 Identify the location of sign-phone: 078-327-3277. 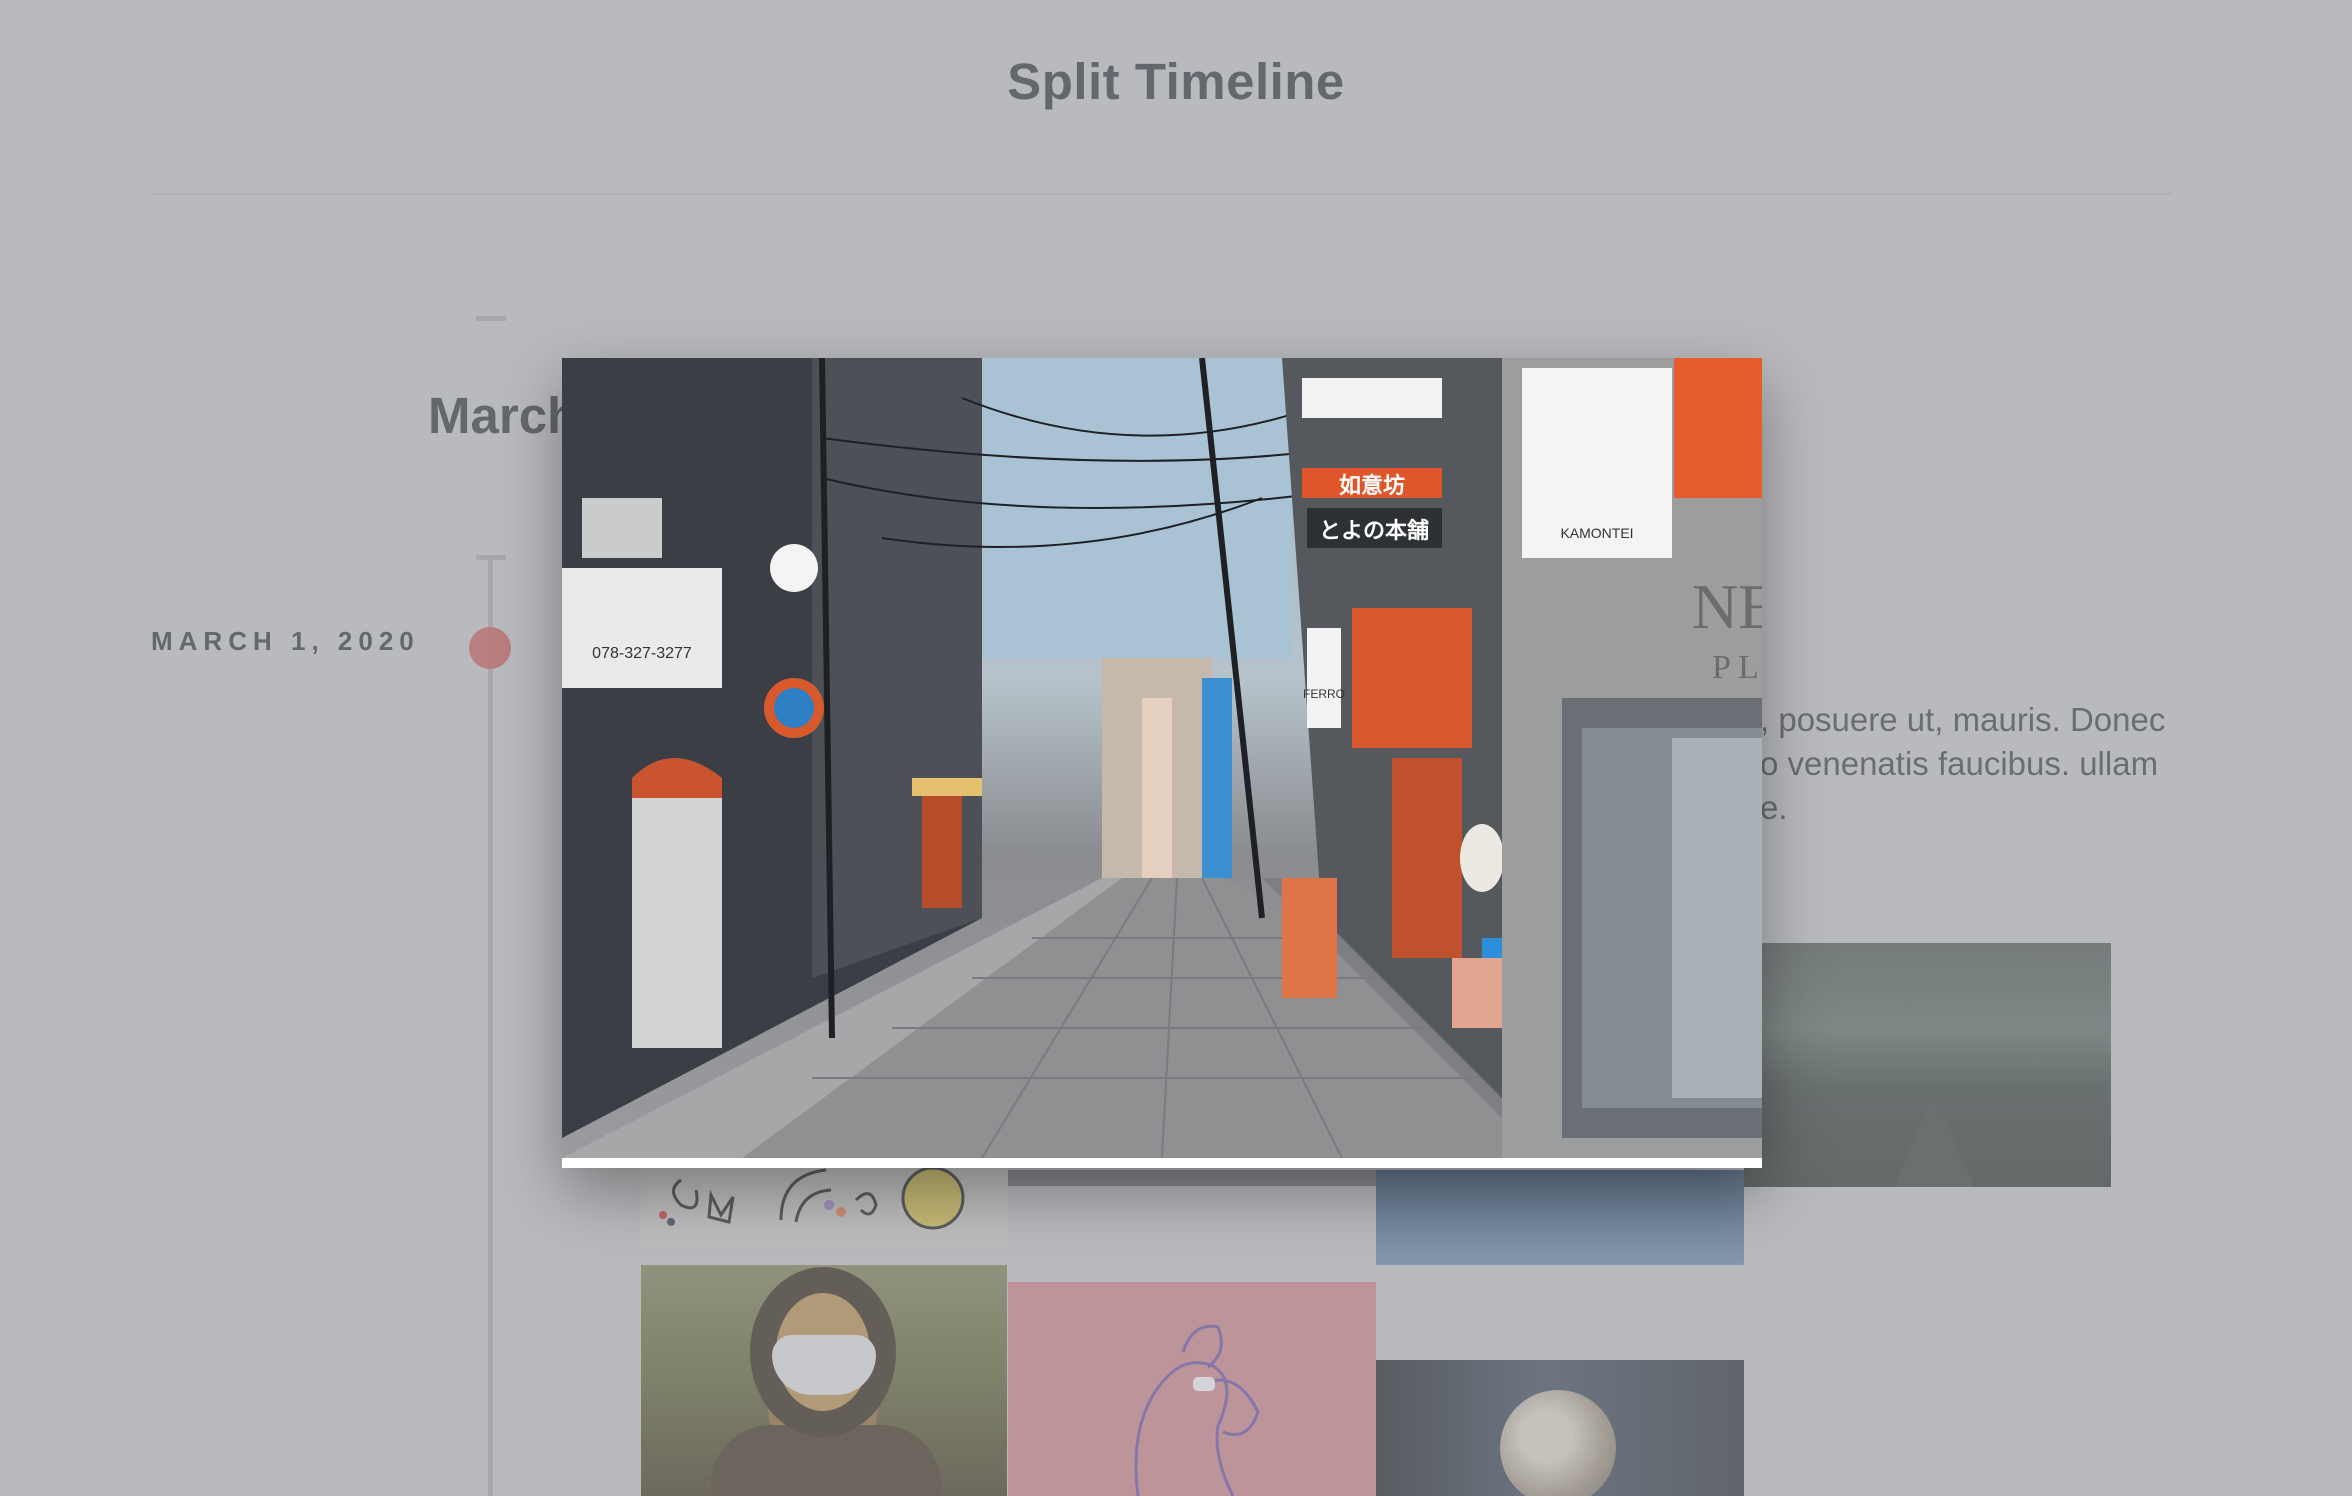
(642, 653).